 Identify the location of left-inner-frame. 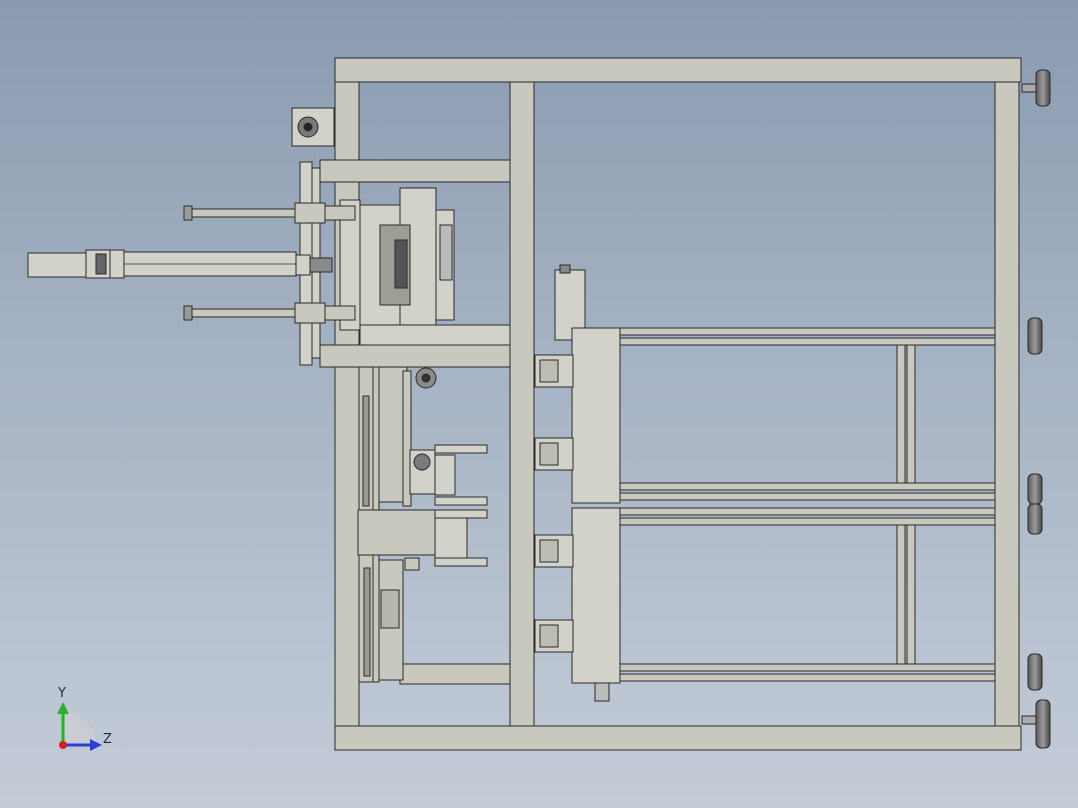
(397, 524).